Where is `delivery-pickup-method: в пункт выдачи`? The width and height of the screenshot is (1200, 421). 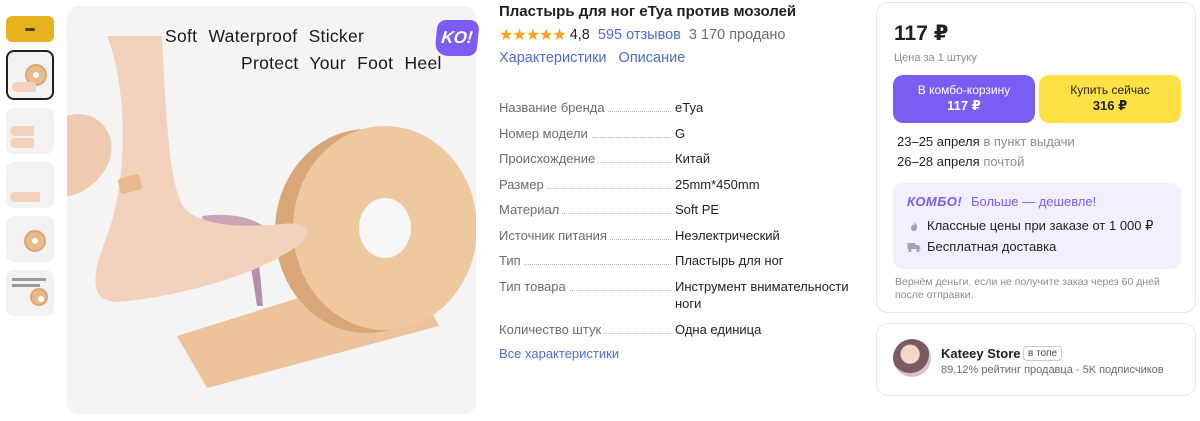
delivery-pickup-method: в пункт выдачи is located at coordinates (1029, 141).